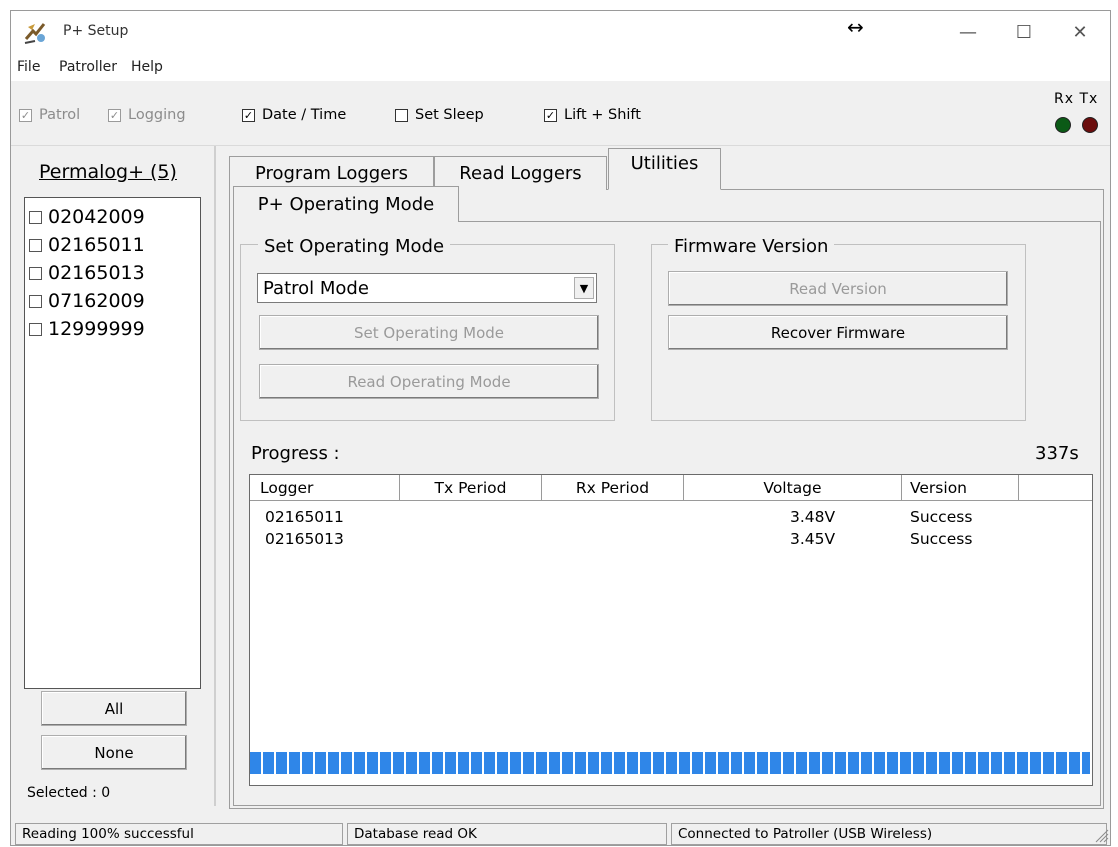 Image resolution: width=1118 pixels, height=847 pixels. Describe the element at coordinates (49, 115) in the screenshot. I see `patrol-checkbox: ✓ Patrol` at that location.